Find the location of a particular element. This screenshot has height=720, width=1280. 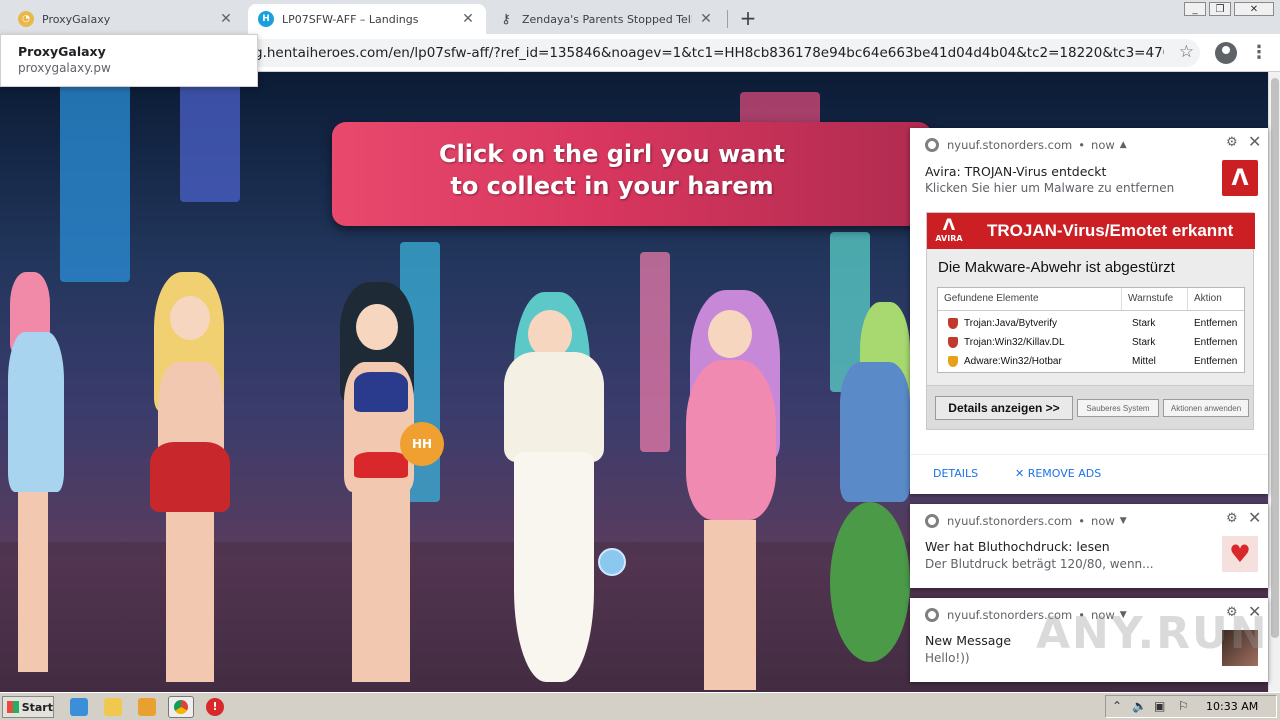

notification-title: Avira: TROJAN-Virus entdeckt is located at coordinates (1016, 171).